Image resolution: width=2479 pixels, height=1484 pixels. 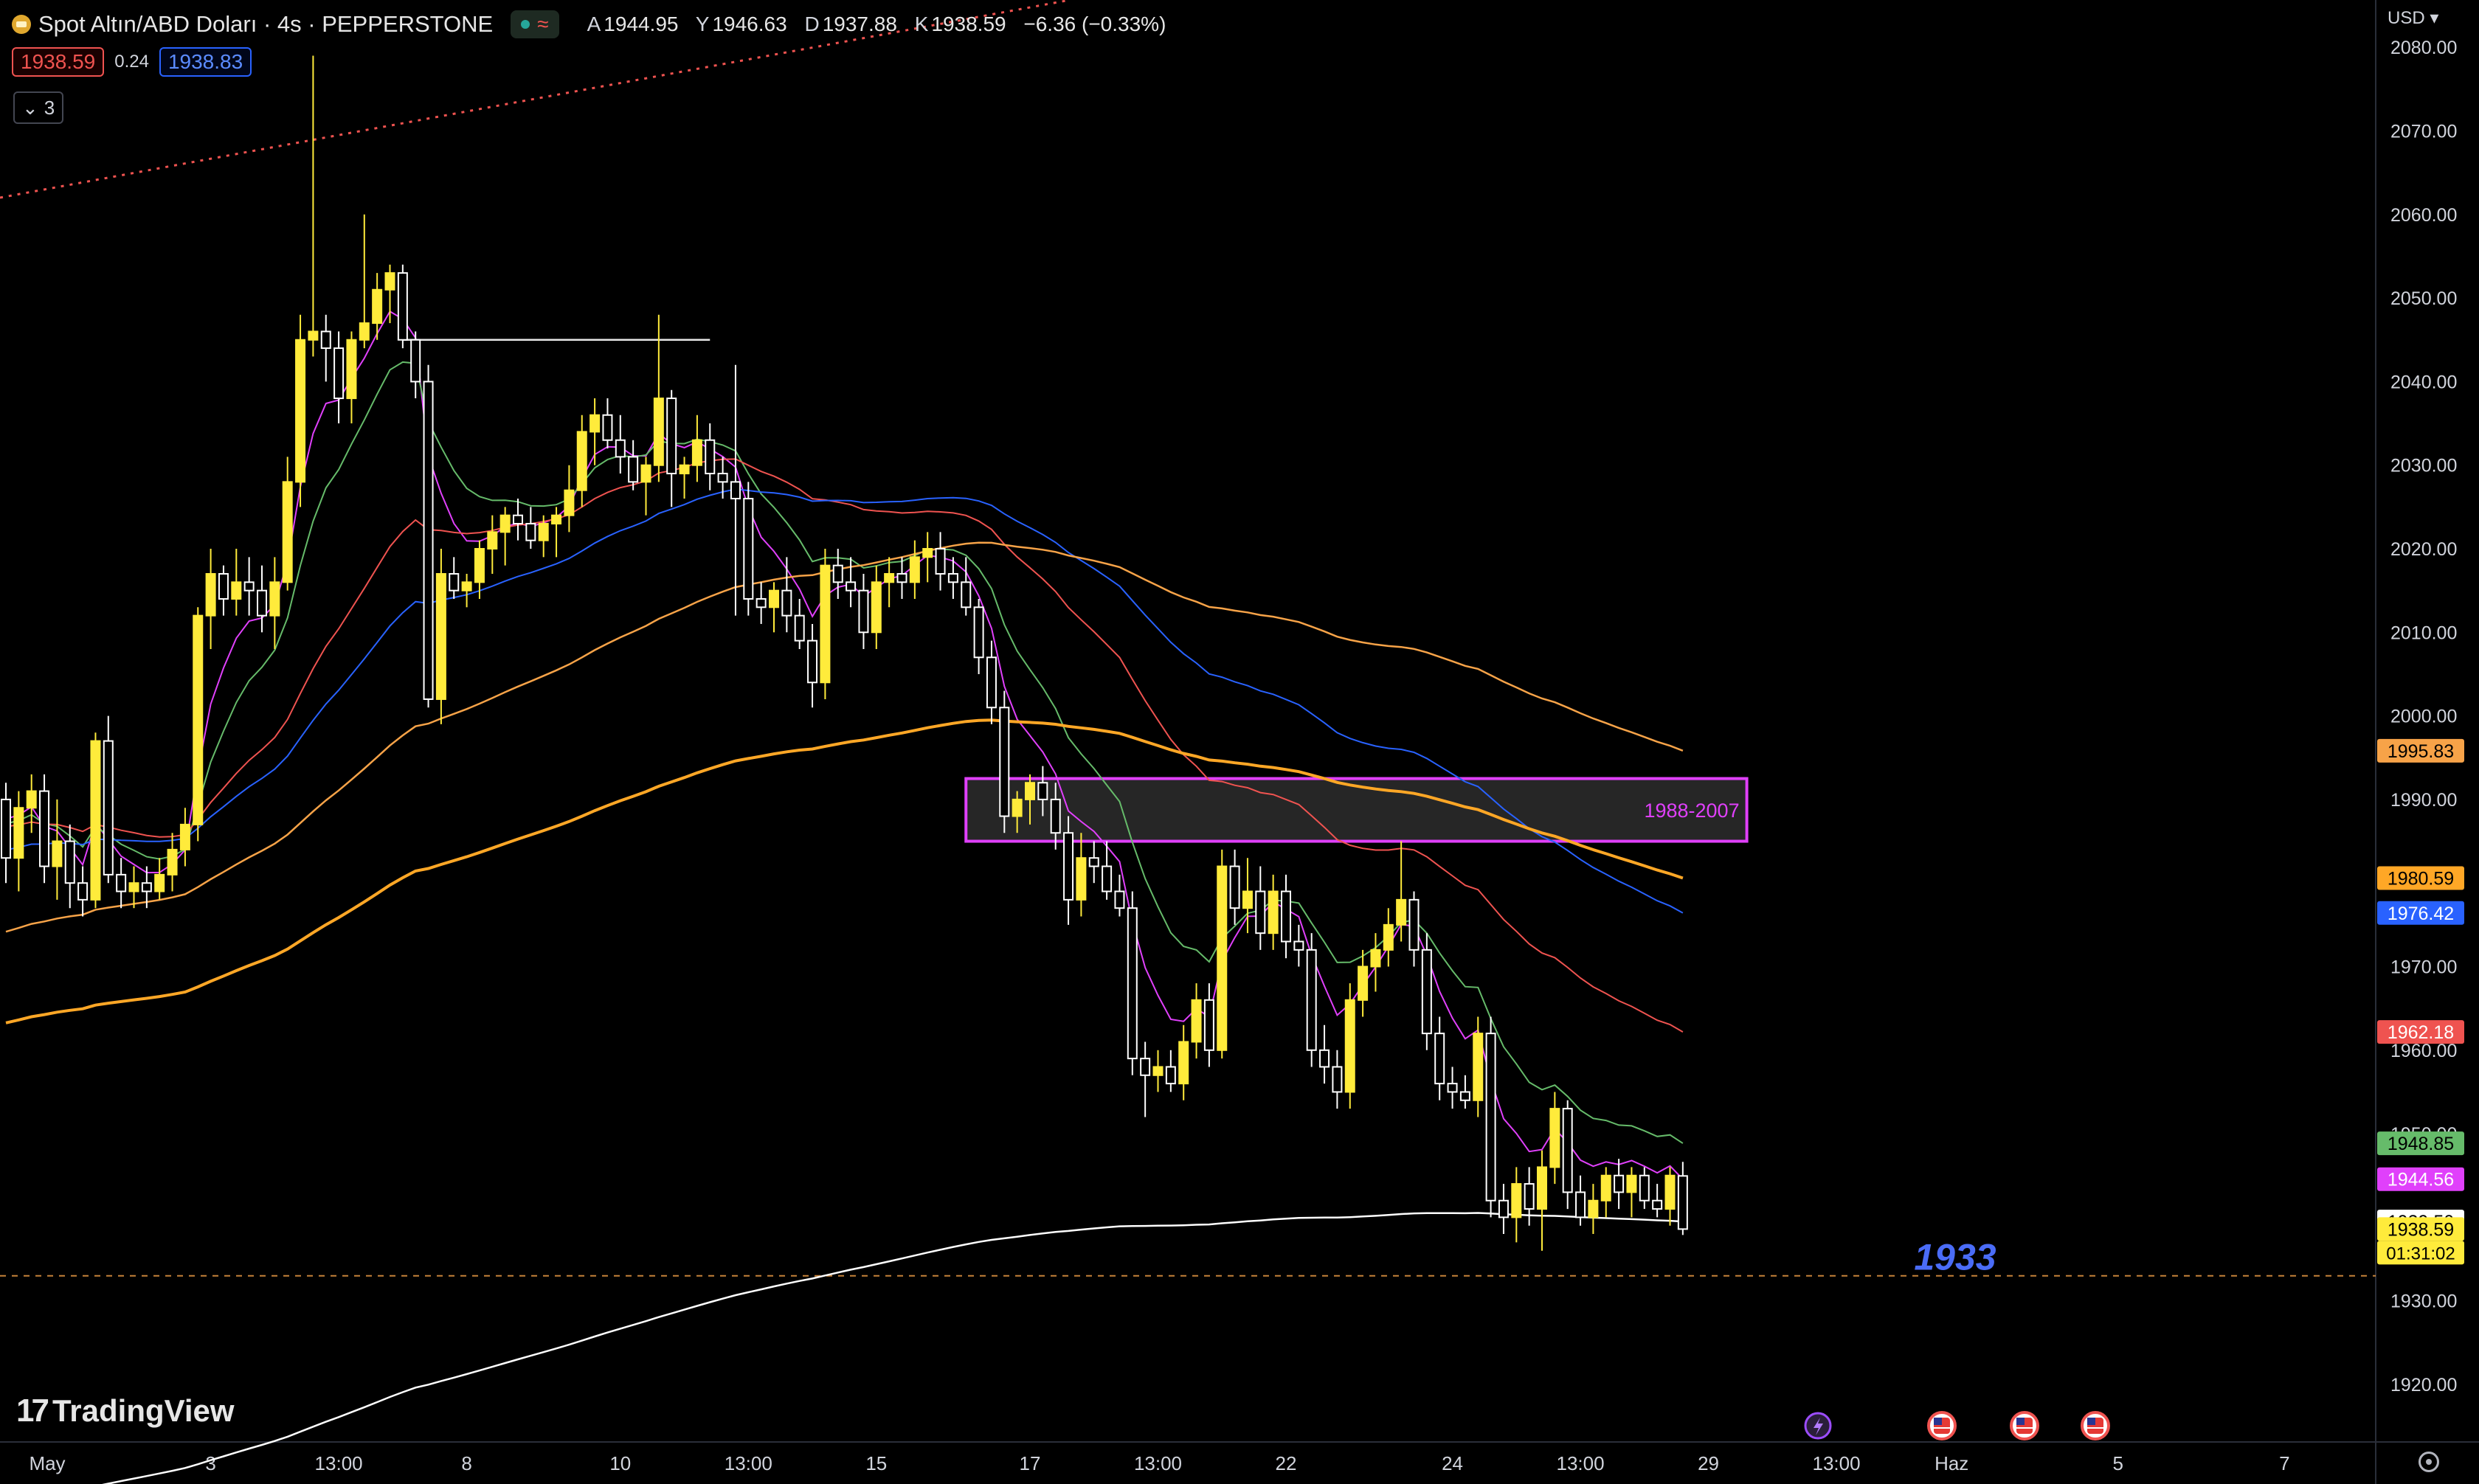 I want to click on market-status-pill: ≈, so click(x=535, y=24).